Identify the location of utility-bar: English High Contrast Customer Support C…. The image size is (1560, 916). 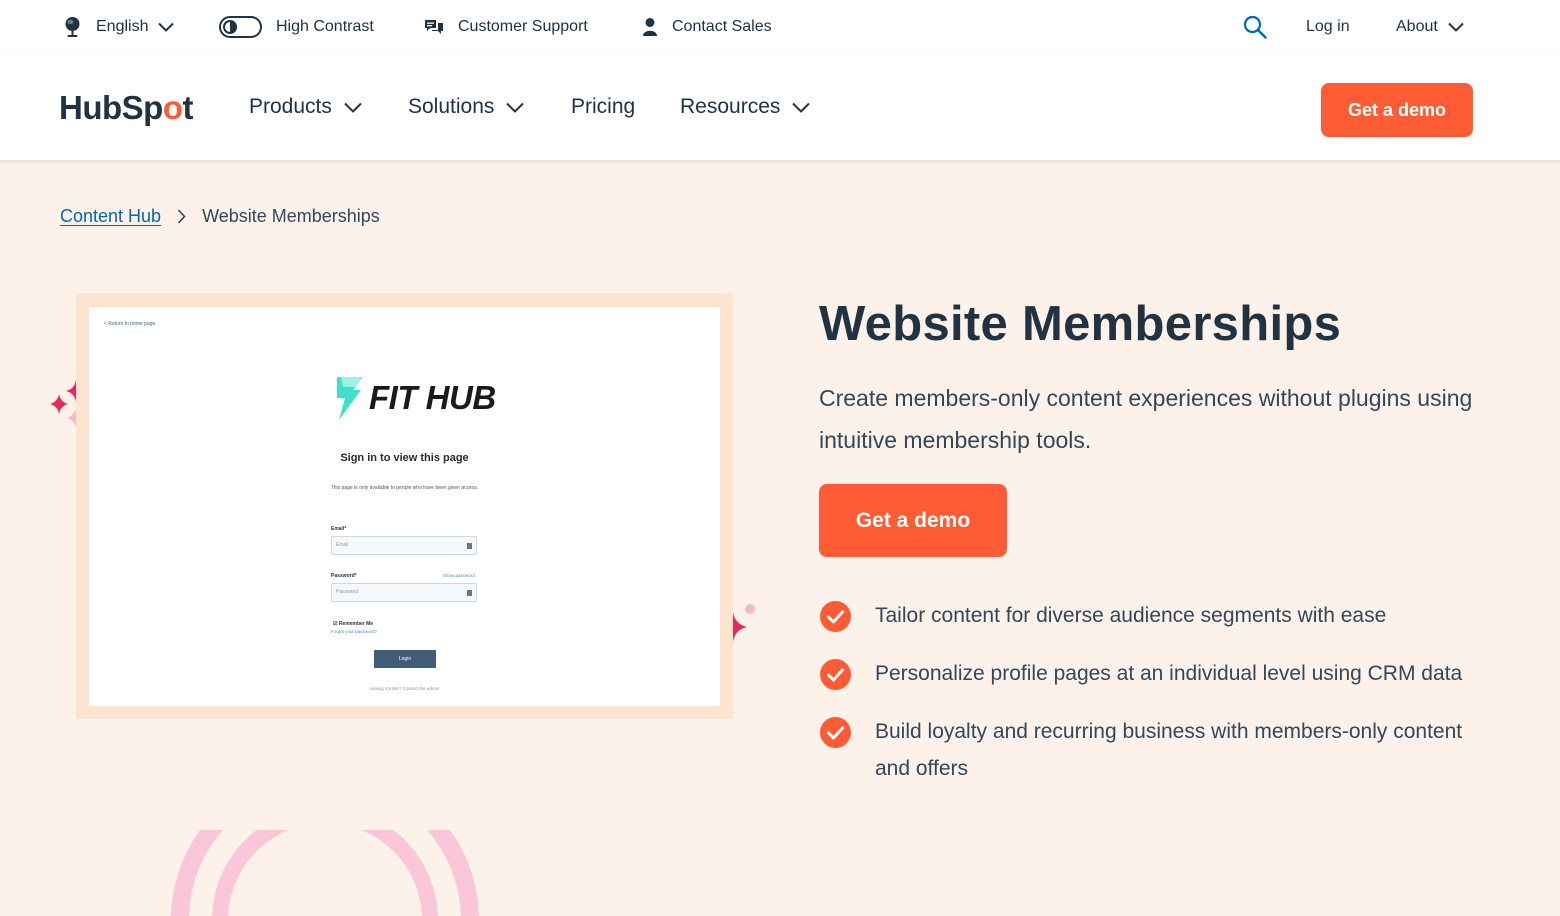
(780, 27).